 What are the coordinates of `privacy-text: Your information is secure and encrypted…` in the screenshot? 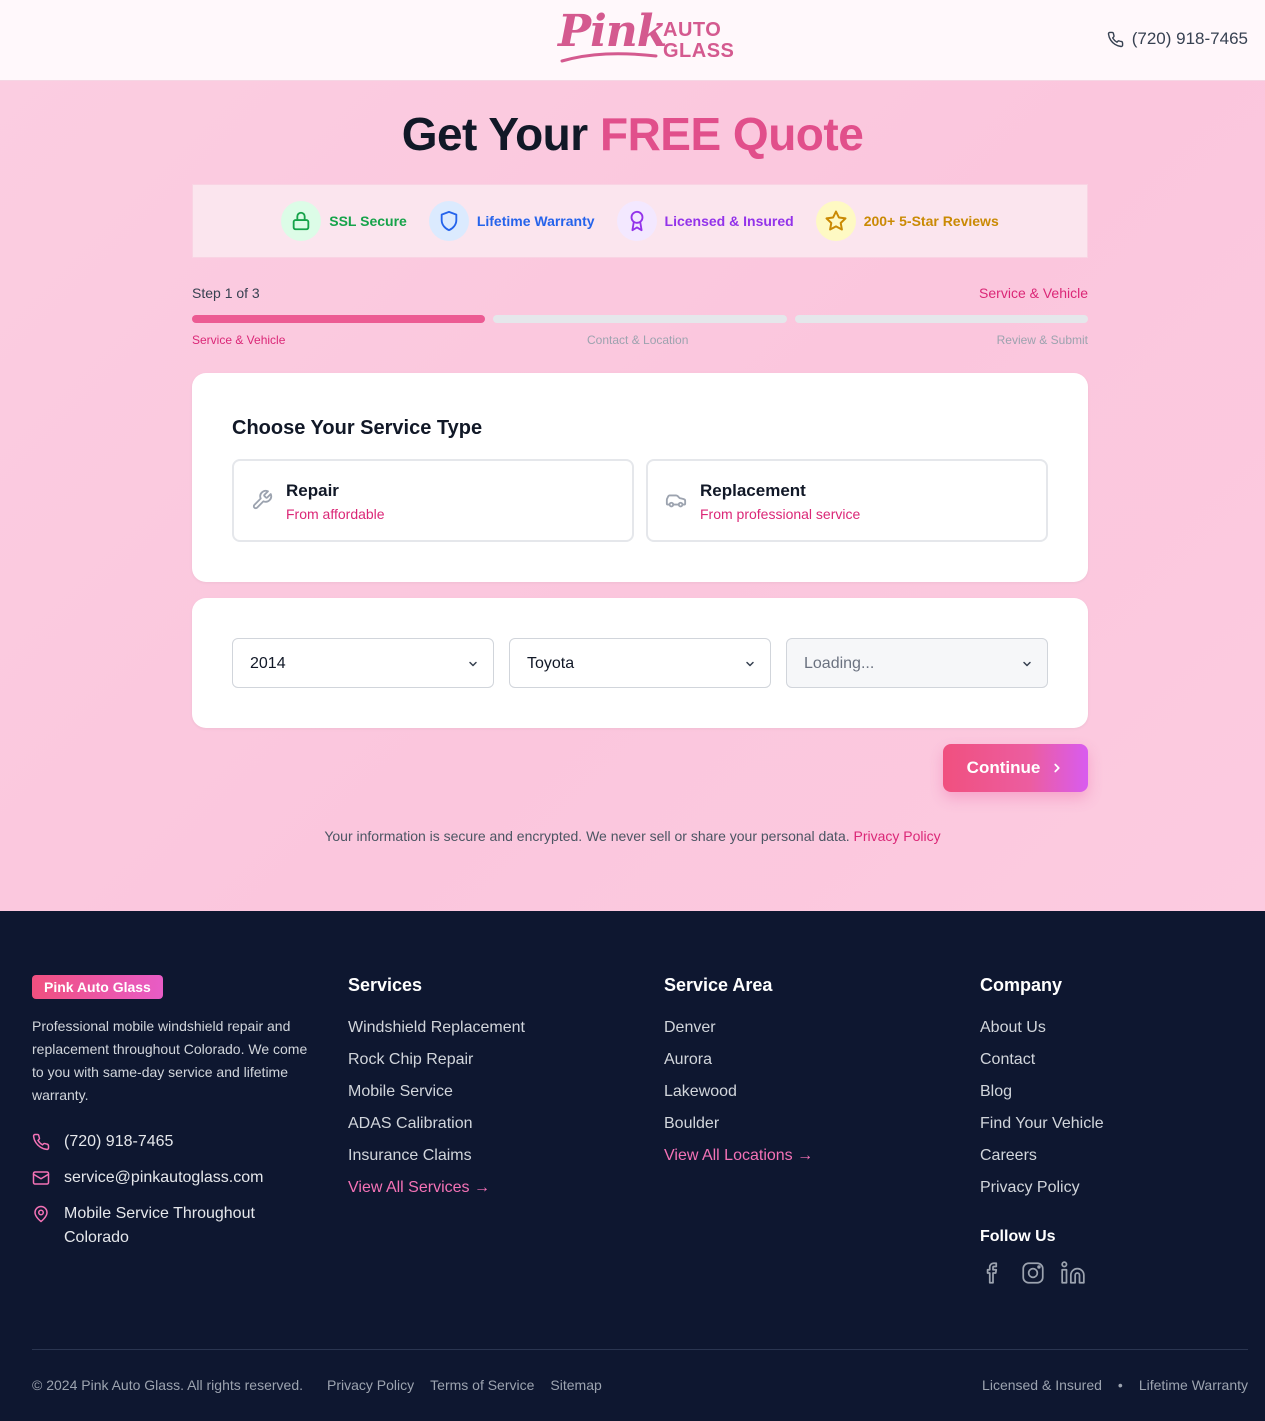 It's located at (589, 836).